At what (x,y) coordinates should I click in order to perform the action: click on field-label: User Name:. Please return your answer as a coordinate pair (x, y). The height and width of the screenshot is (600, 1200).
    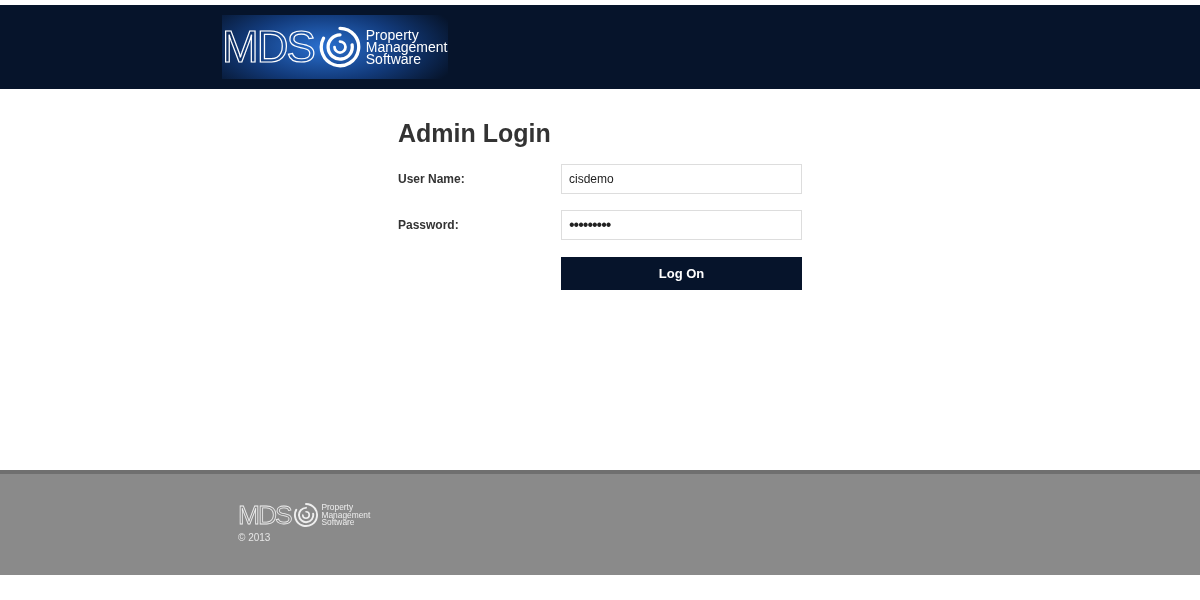
    Looking at the image, I should click on (432, 179).